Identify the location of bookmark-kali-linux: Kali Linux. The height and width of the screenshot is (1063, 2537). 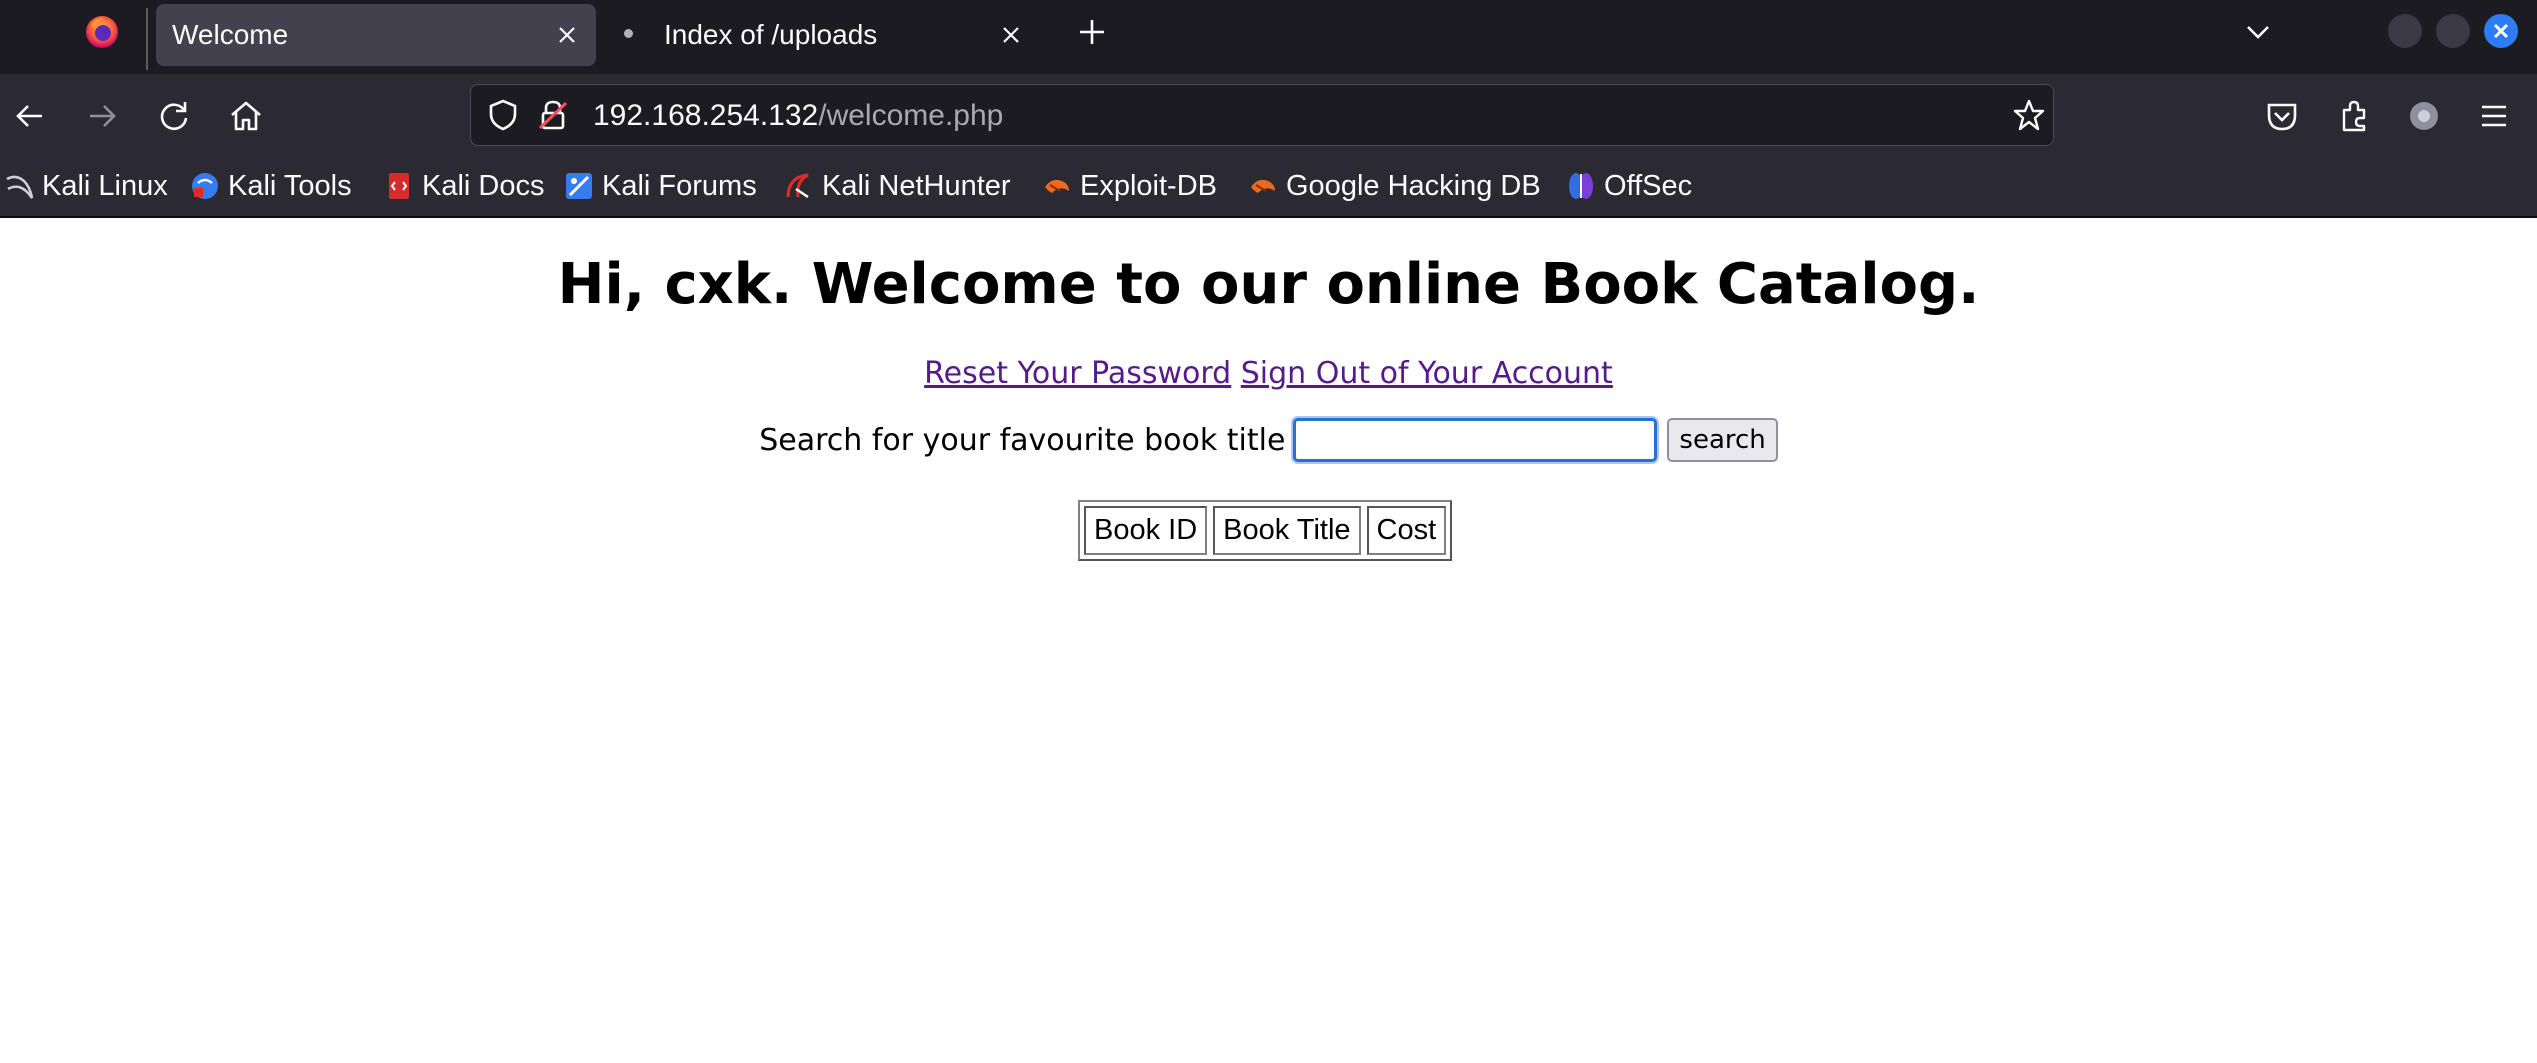
(86, 186).